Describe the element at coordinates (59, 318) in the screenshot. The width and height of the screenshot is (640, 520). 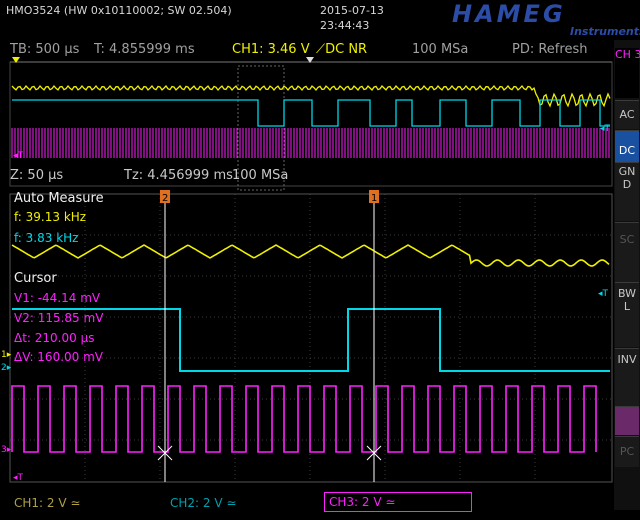
I see `cursor-v2: V2: 115.85 mV` at that location.